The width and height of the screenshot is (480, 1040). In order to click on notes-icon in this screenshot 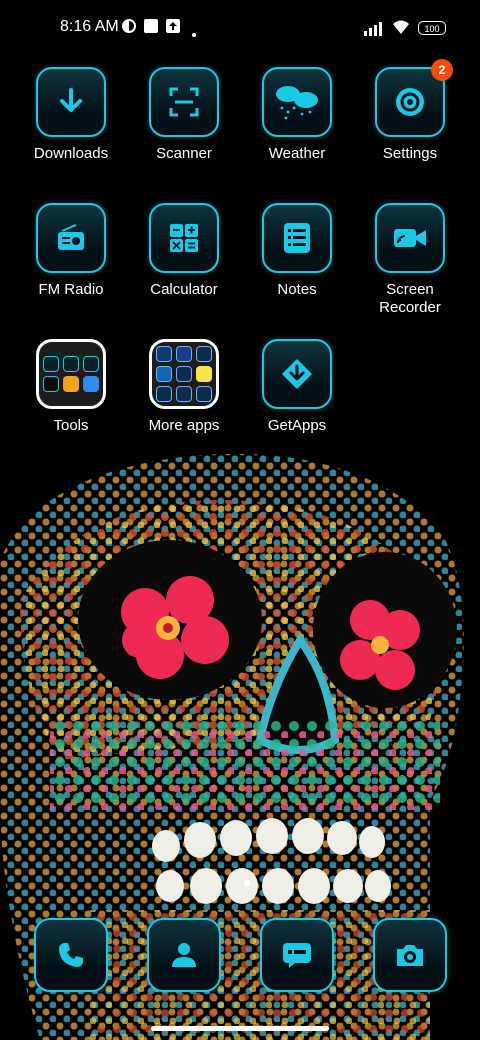, I will do `click(297, 238)`.